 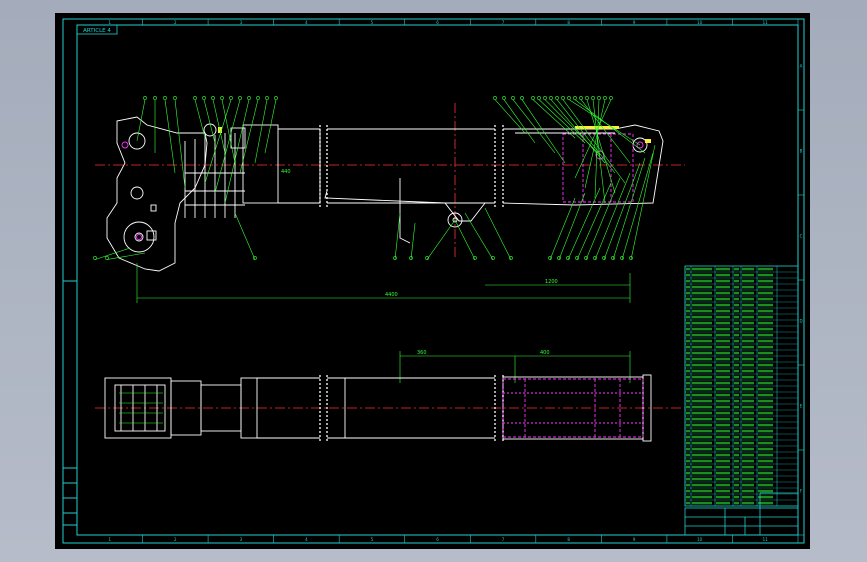 I want to click on zone-letter-right: A, so click(x=801, y=66).